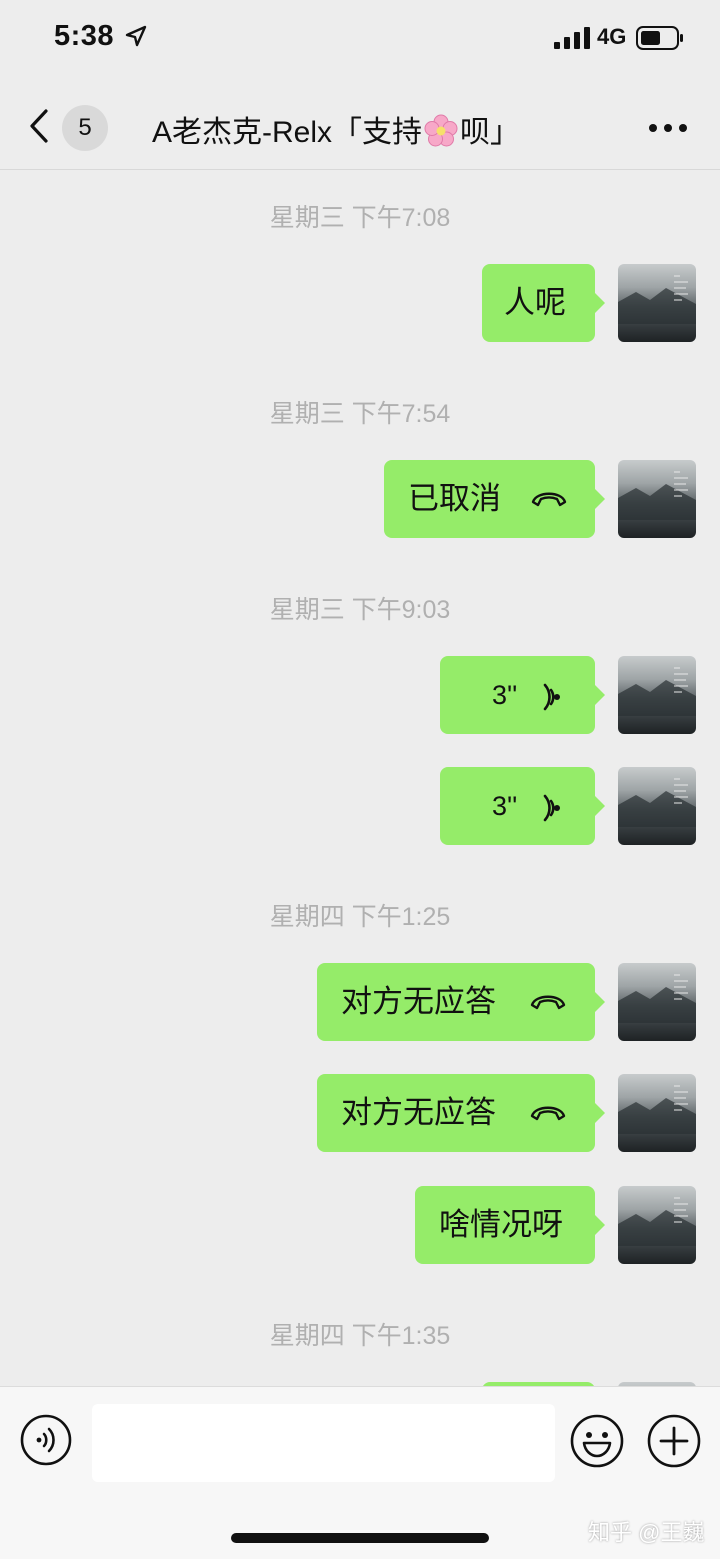 Image resolution: width=720 pixels, height=1559 pixels. Describe the element at coordinates (360, 610) in the screenshot. I see `message-timestamp: 星期三 下午9:03` at that location.